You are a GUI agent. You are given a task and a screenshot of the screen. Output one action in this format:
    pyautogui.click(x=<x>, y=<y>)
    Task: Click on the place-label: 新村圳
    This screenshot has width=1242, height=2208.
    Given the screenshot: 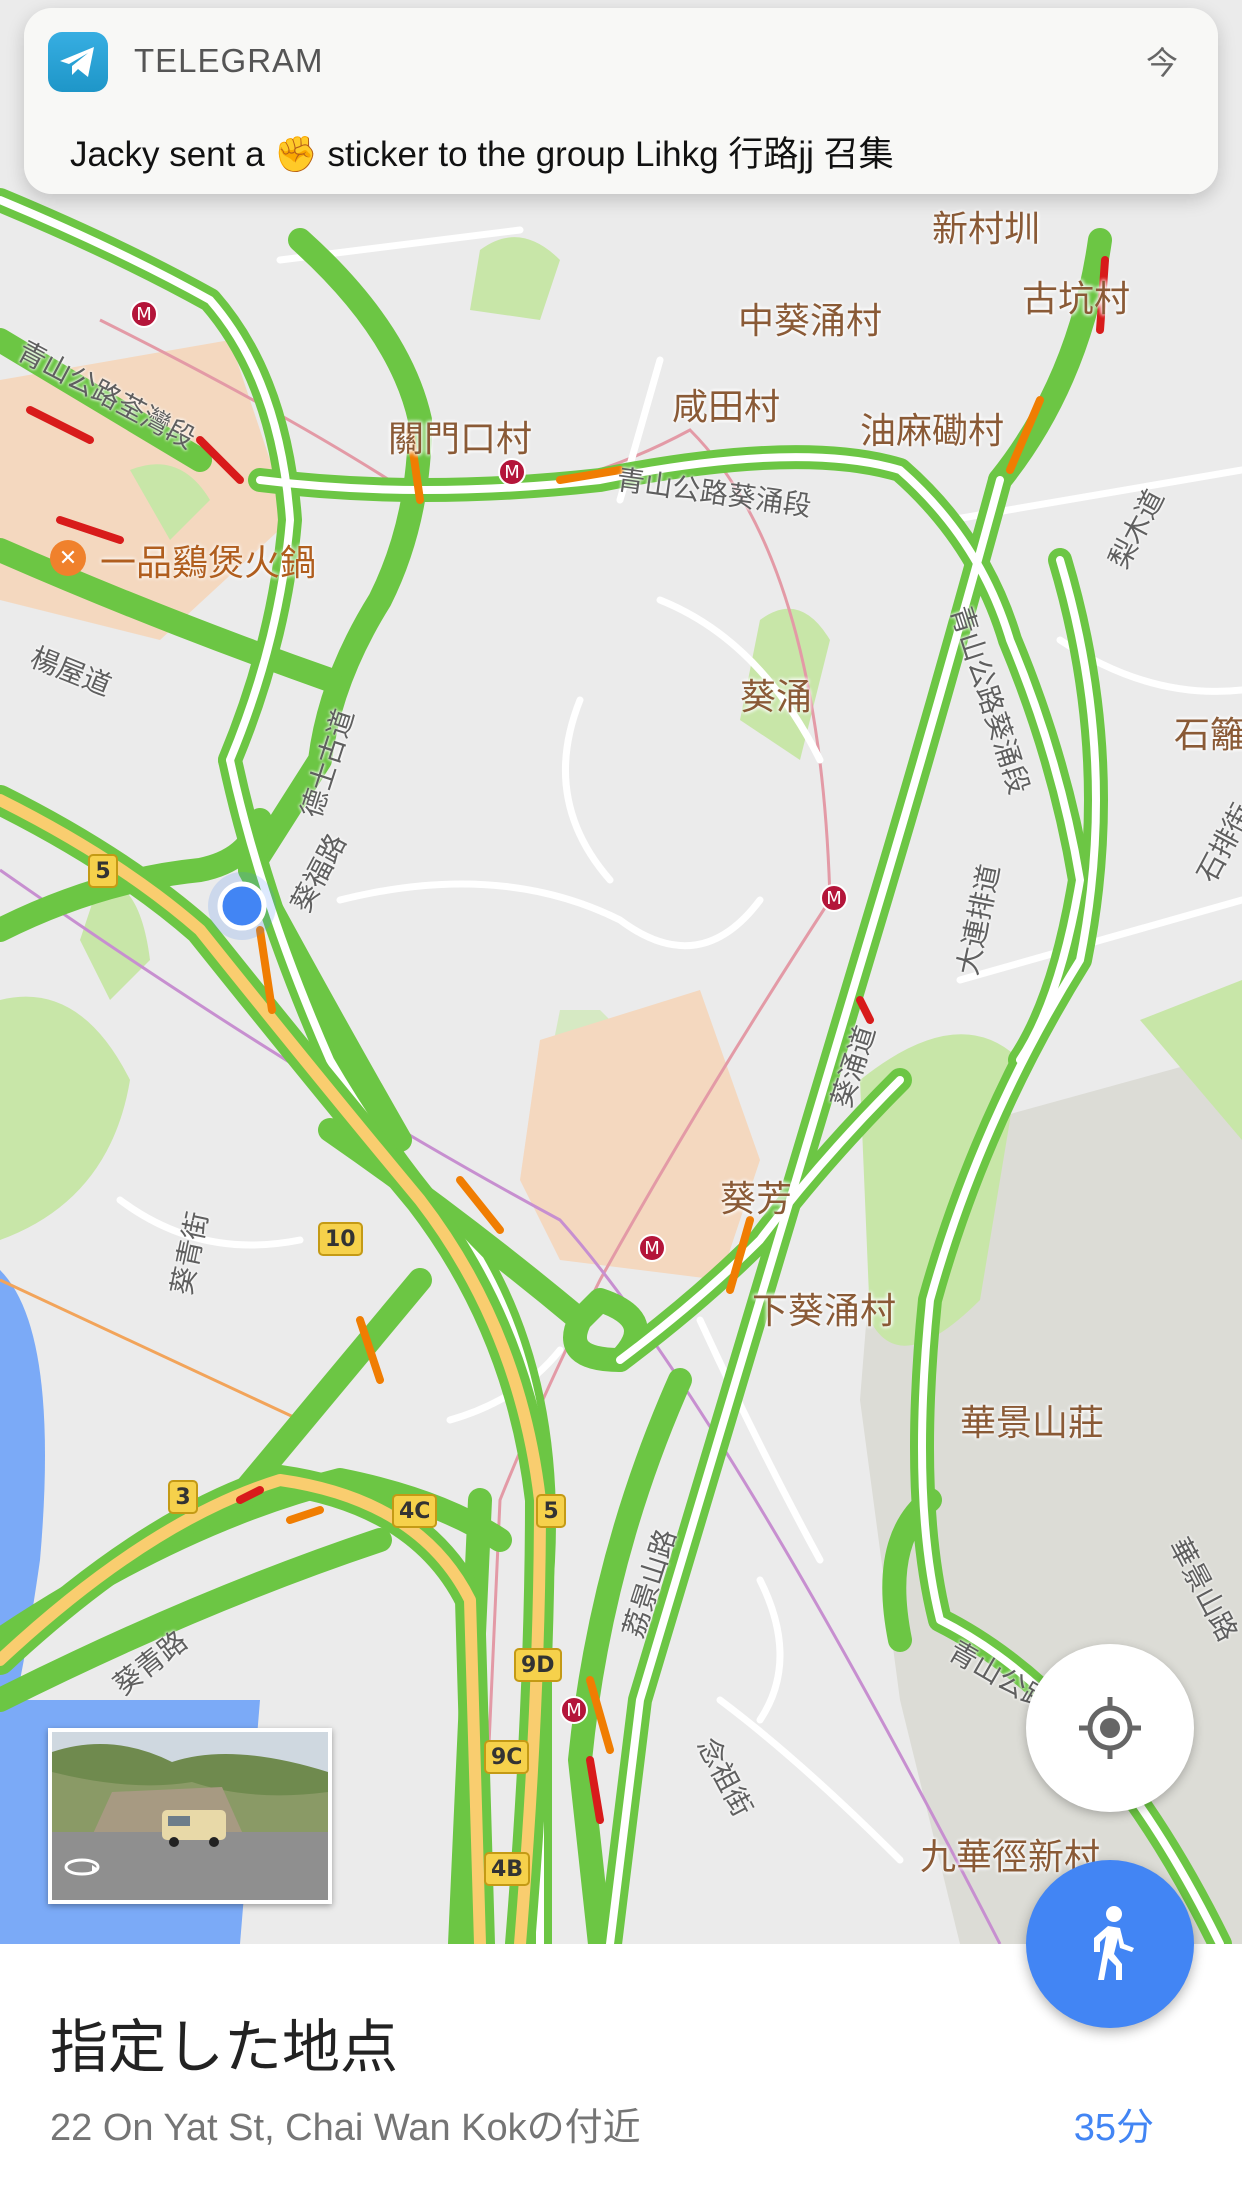 What is the action you would take?
    pyautogui.click(x=986, y=229)
    